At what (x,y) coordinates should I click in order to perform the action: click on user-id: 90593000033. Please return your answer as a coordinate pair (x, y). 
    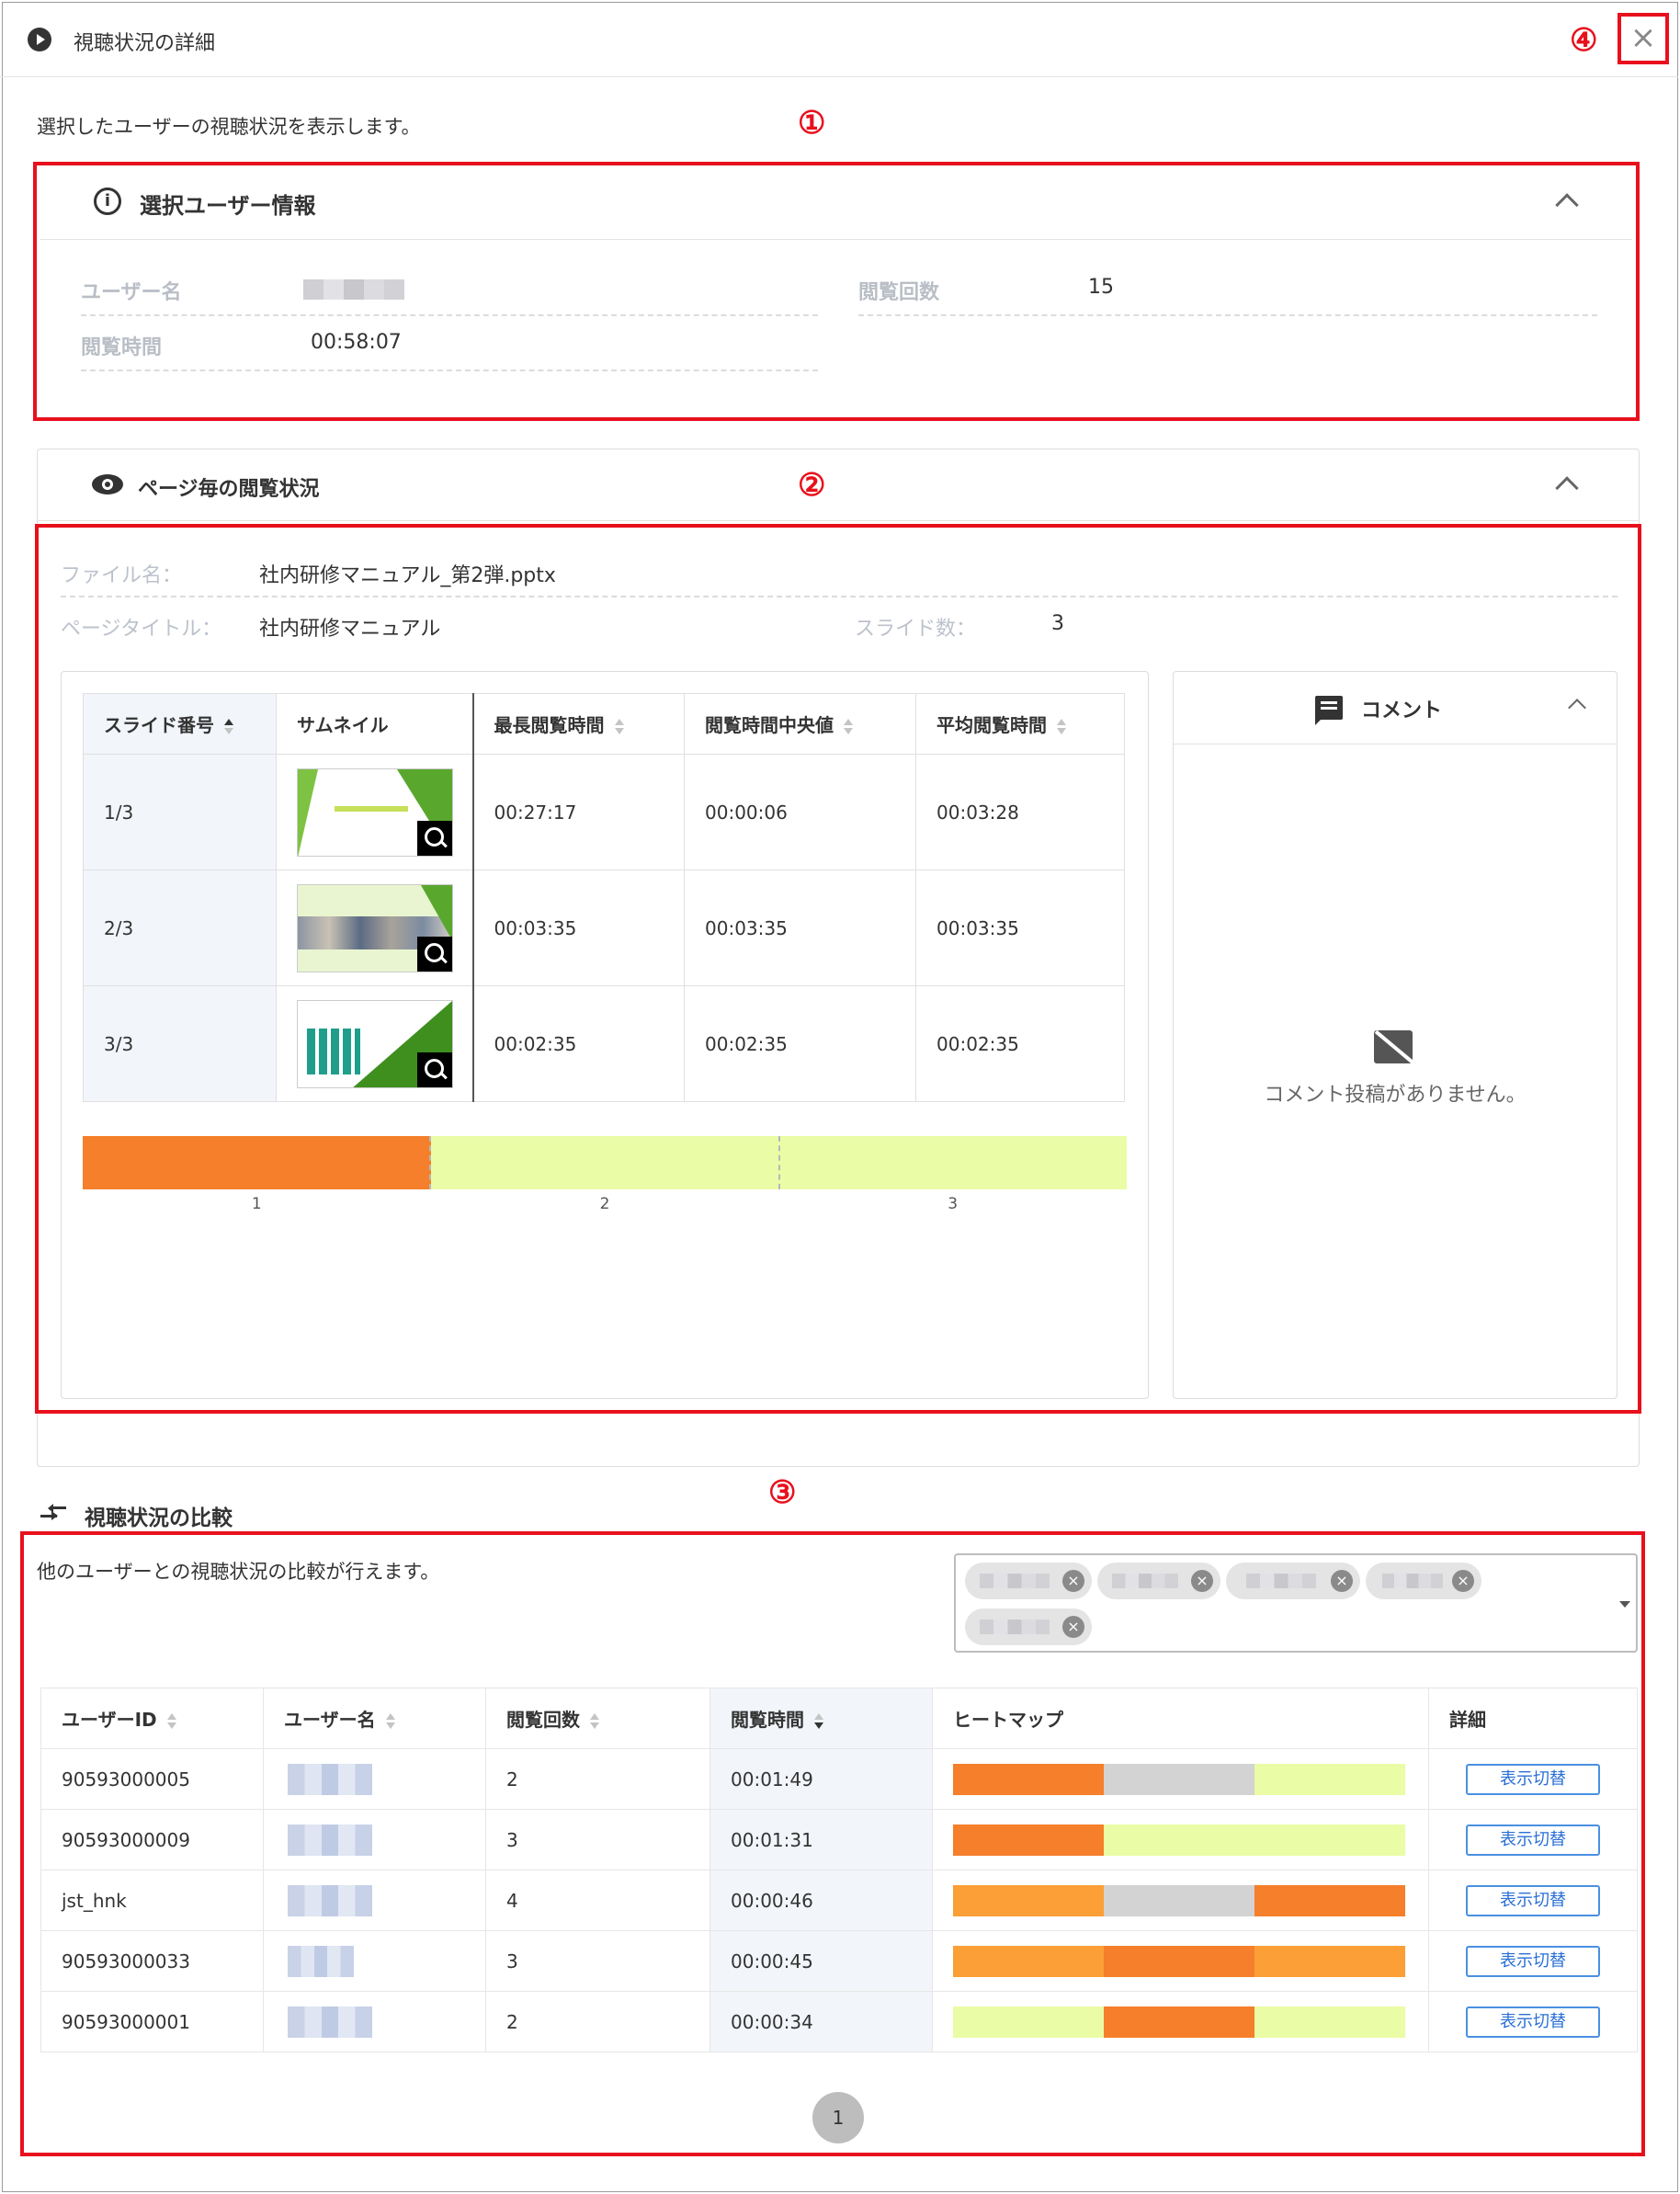
    Looking at the image, I should click on (152, 1961).